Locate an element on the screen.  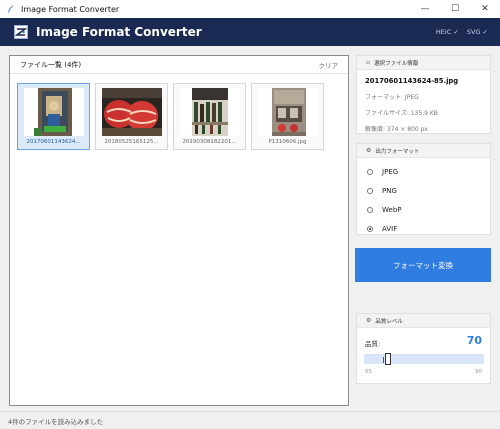
minimize-button: — is located at coordinates (425, 9).